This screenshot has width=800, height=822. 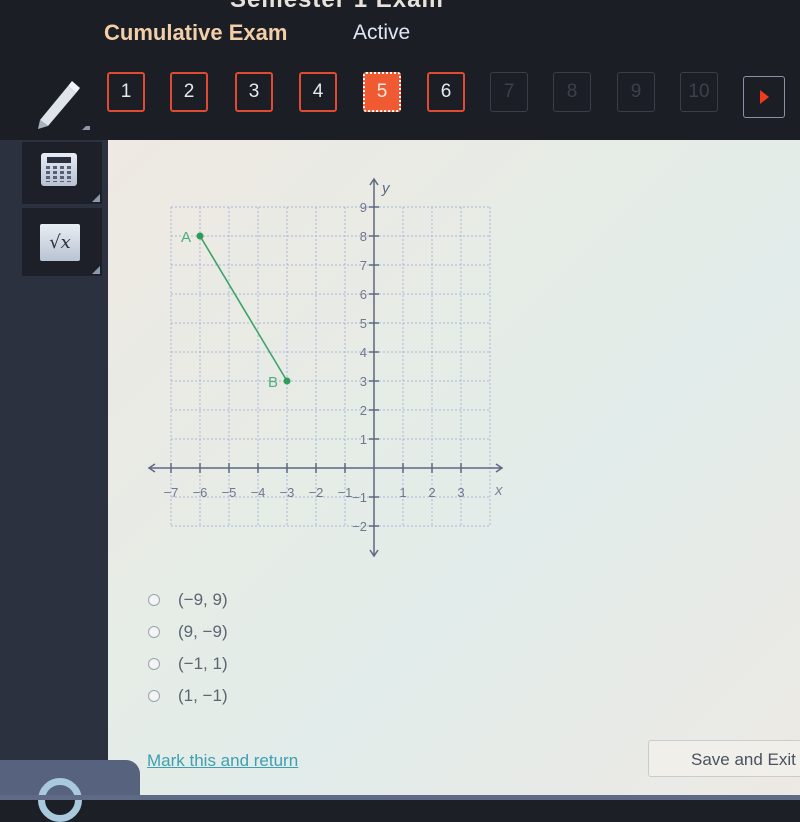 I want to click on pencil-icon, so click(x=64, y=105).